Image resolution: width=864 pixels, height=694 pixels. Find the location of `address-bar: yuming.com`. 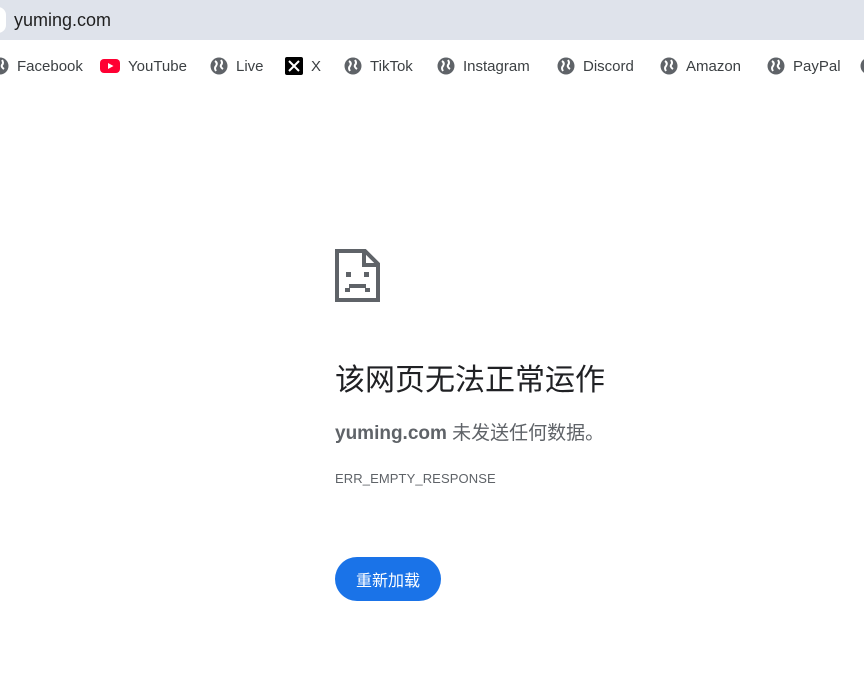

address-bar: yuming.com is located at coordinates (432, 20).